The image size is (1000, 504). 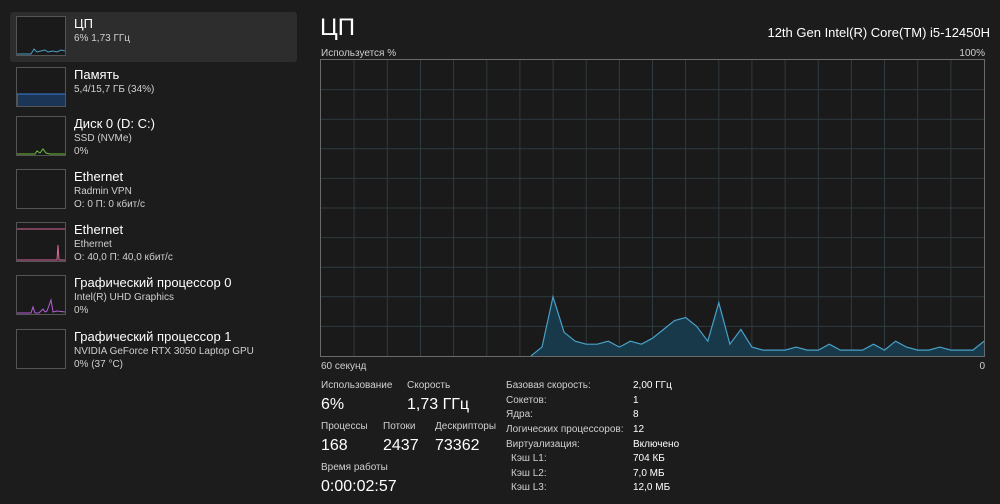 What do you see at coordinates (878, 32) in the screenshot?
I see `cpu-model-name: 12th Gen Intel(R) Core(TM) i5-12450H` at bounding box center [878, 32].